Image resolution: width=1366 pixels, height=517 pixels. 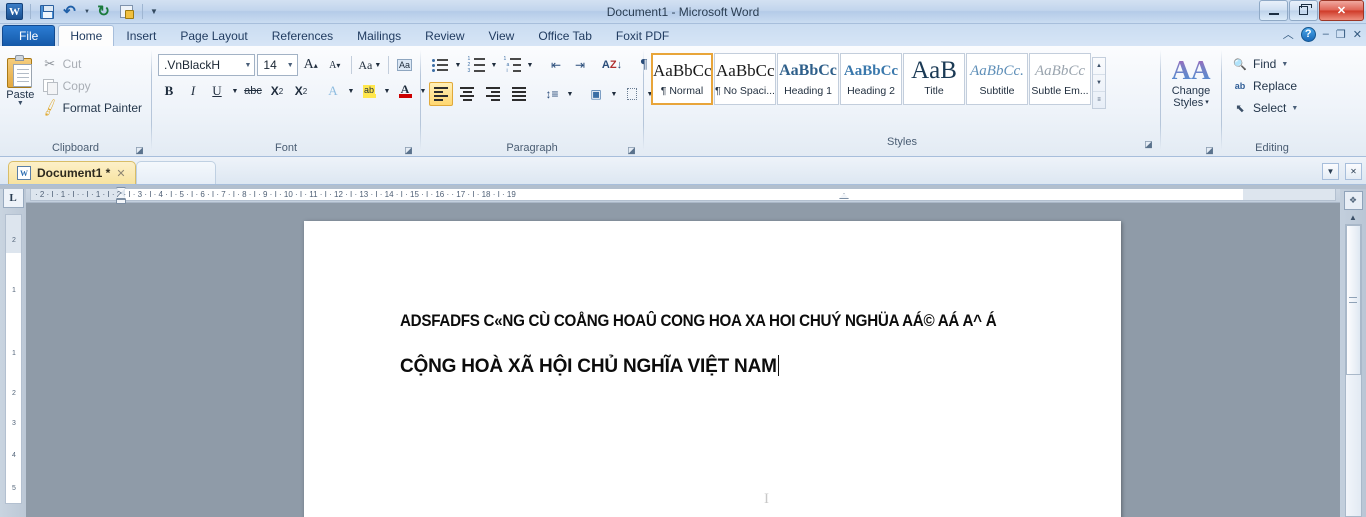 I want to click on borders-button, so click(x=632, y=94).